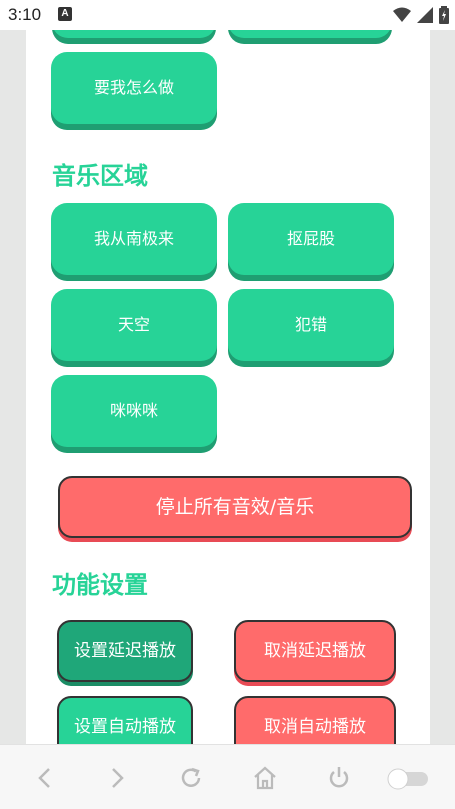  Describe the element at coordinates (227, 776) in the screenshot. I see `bottom-nav-bar` at that location.